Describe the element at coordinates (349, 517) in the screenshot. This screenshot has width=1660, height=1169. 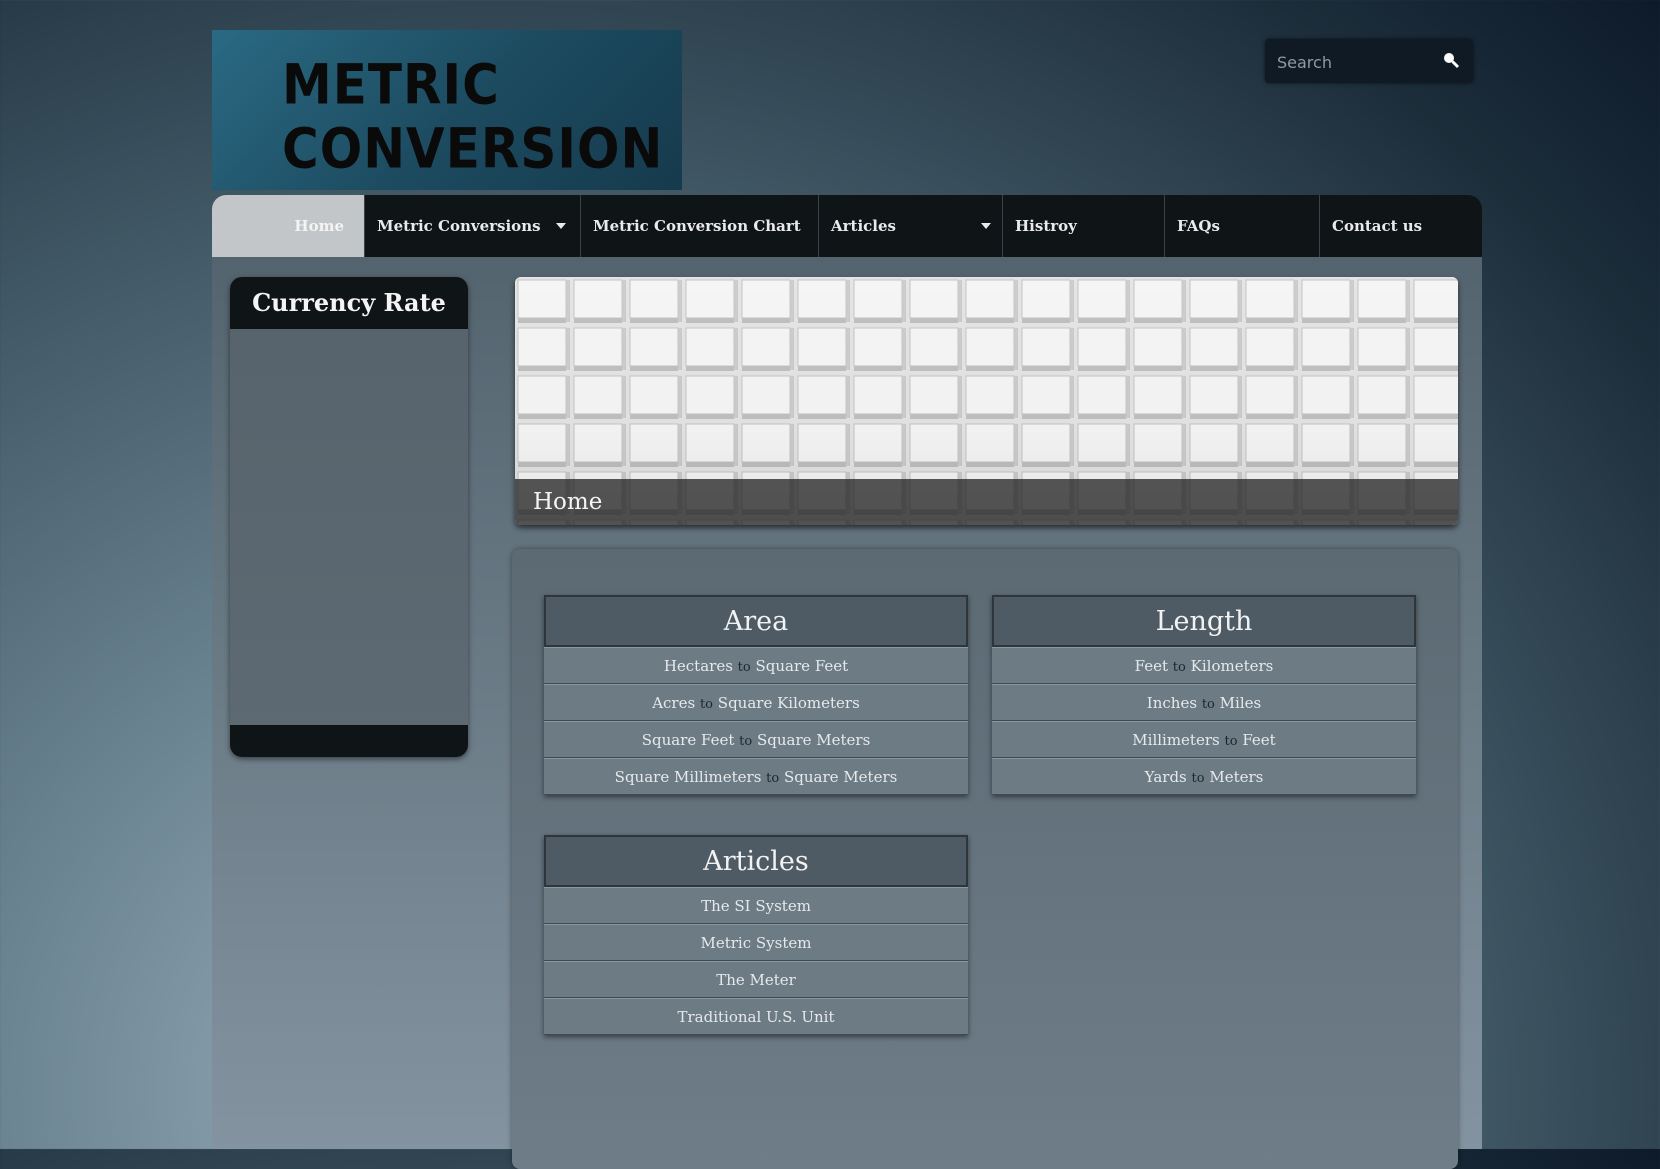
I see `currency-rate-widget: Currency Rate` at that location.